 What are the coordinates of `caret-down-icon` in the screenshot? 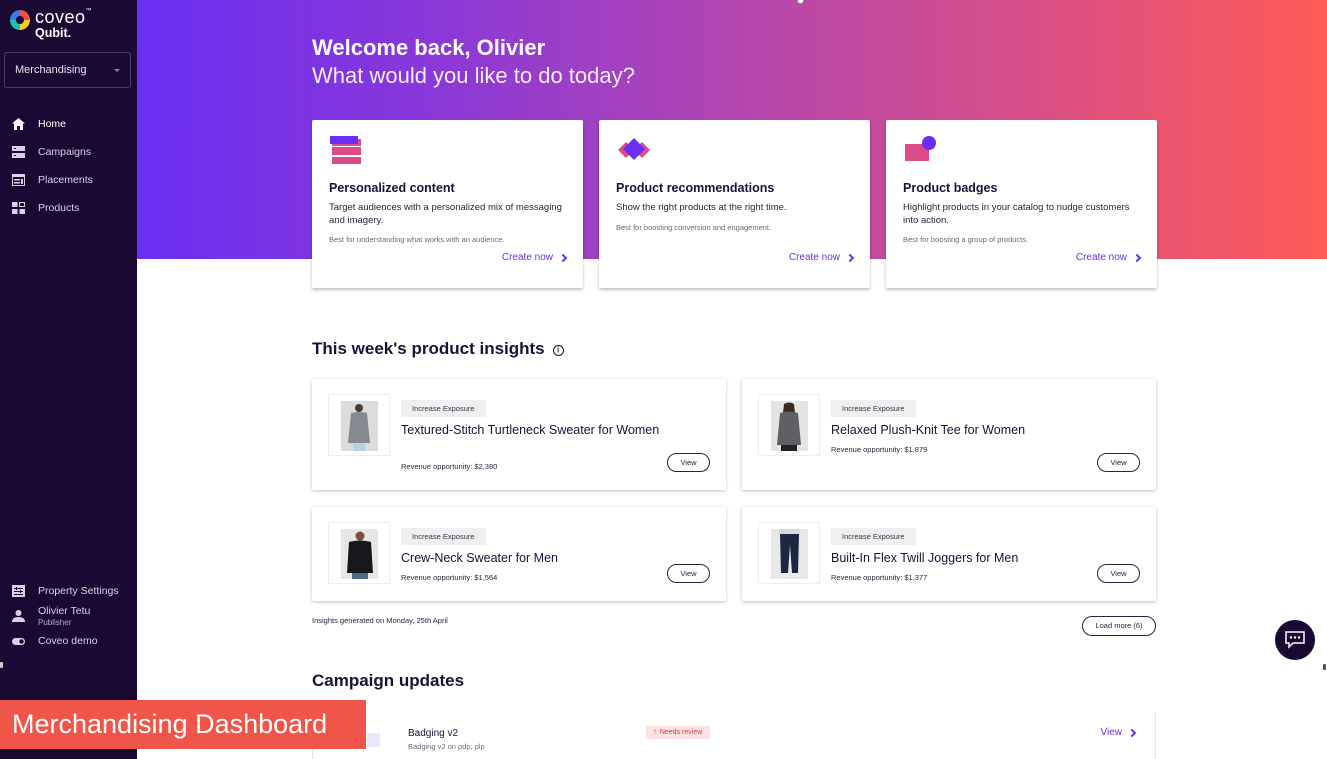 It's located at (117, 70).